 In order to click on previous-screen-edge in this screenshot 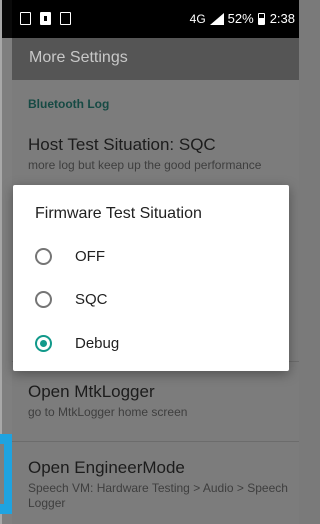, I will do `click(6, 262)`.